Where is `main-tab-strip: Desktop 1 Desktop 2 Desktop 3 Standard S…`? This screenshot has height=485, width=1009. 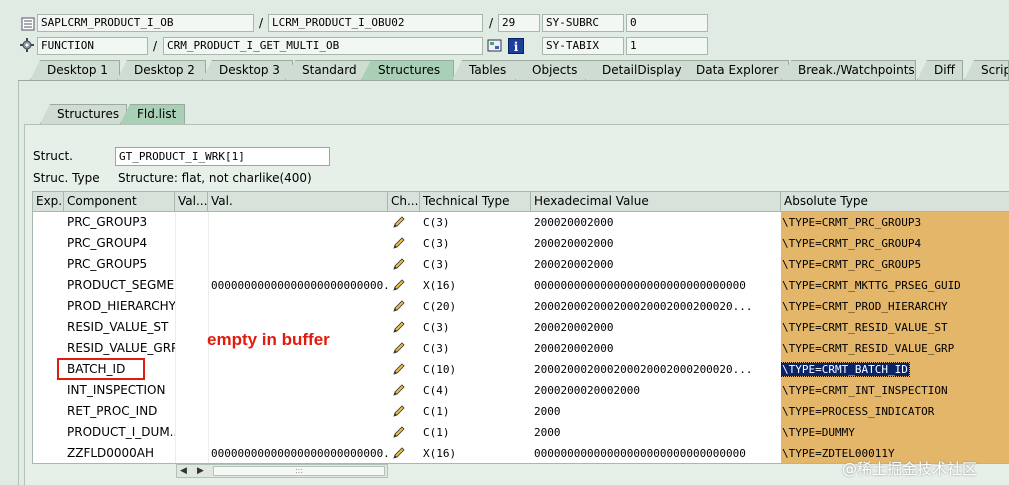
main-tab-strip: Desktop 1 Desktop 2 Desktop 3 Standard S… is located at coordinates (519, 70).